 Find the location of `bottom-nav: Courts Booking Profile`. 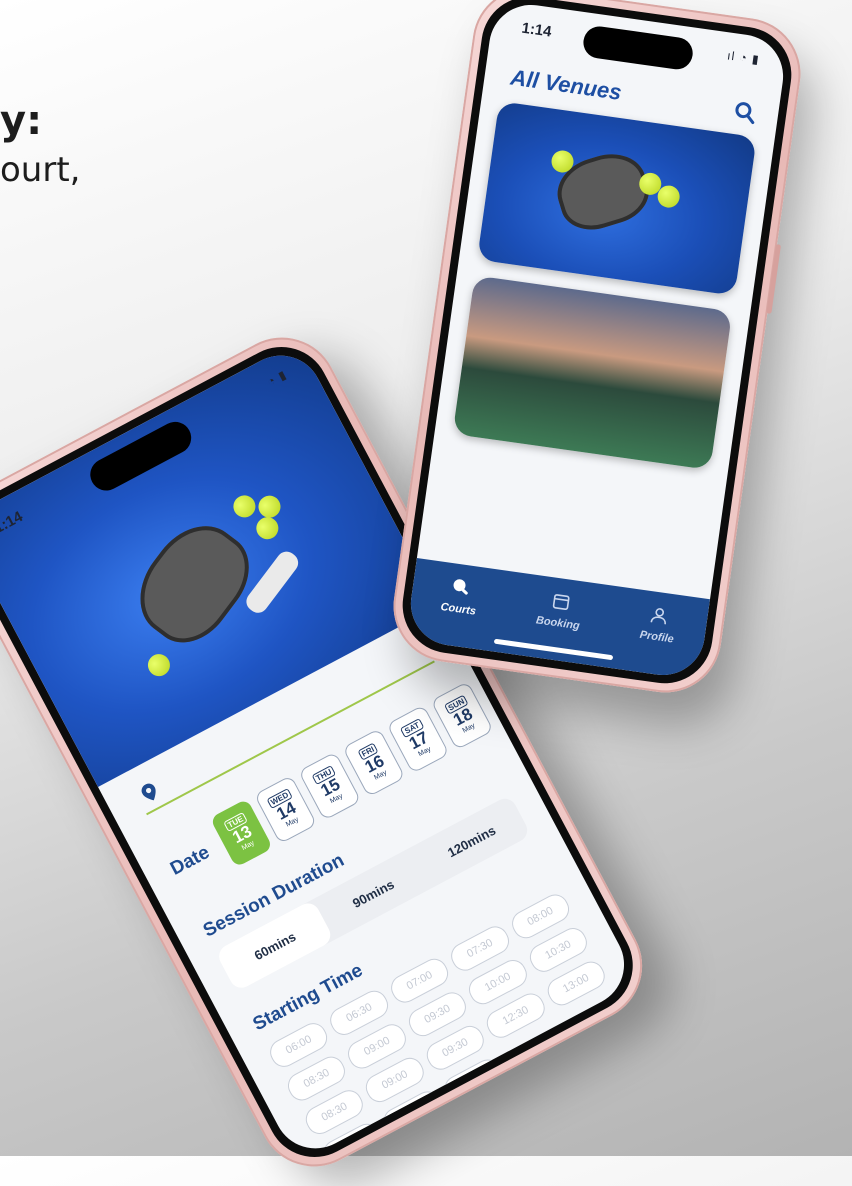

bottom-nav: Courts Booking Profile is located at coordinates (558, 619).